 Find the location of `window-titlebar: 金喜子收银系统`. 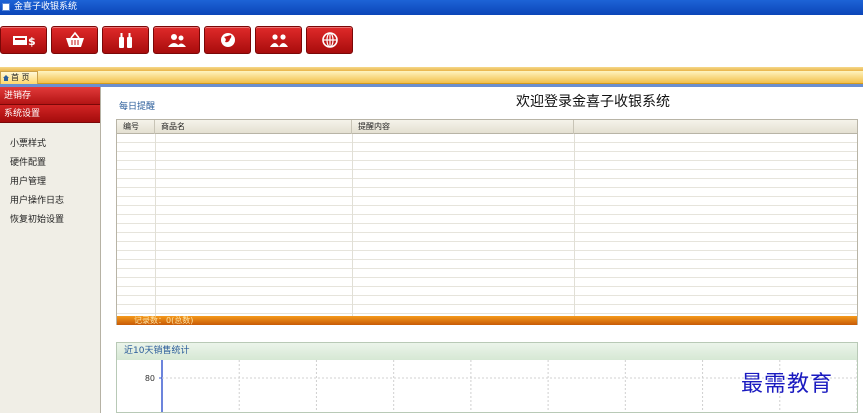

window-titlebar: 金喜子收银系统 is located at coordinates (431, 7).